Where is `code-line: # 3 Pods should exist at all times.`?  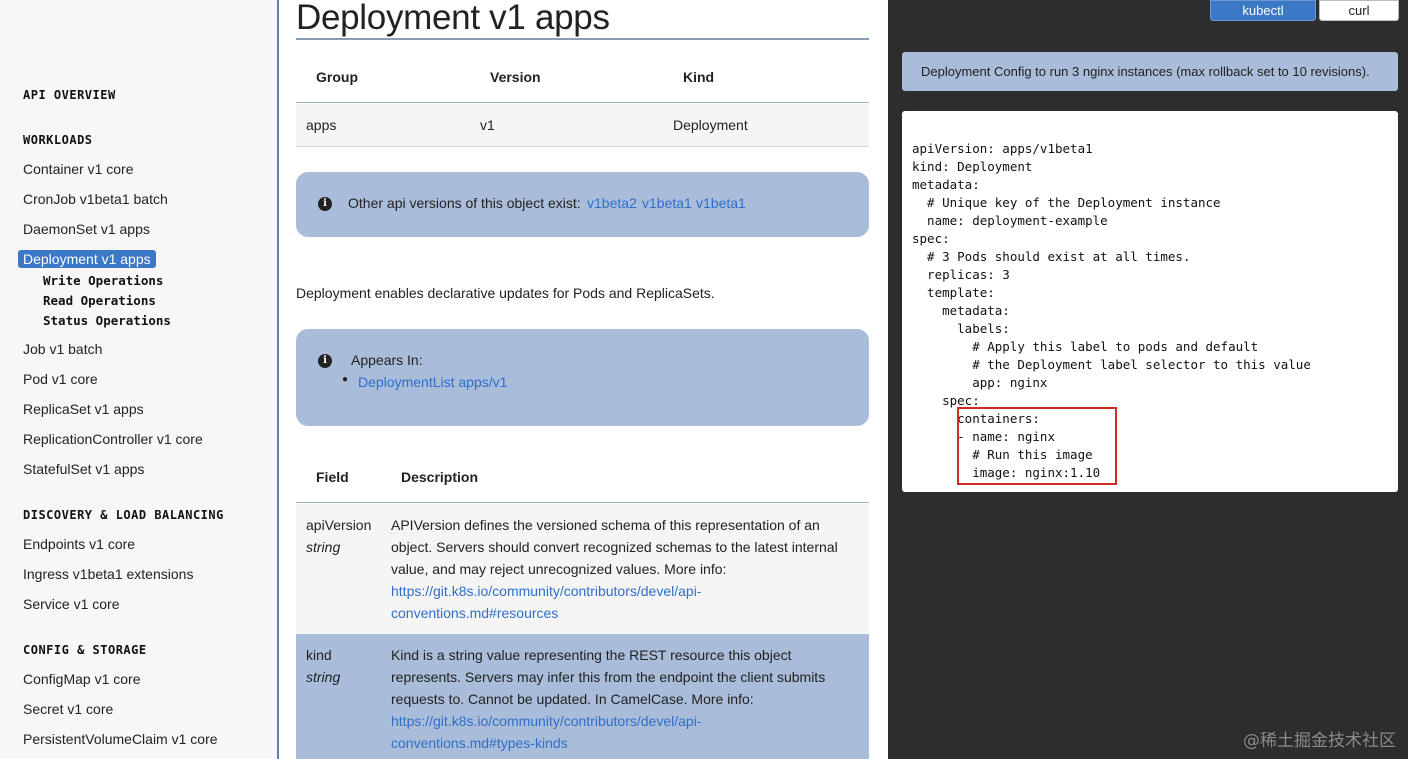
code-line: # 3 Pods should exist at all times. is located at coordinates (1051, 256).